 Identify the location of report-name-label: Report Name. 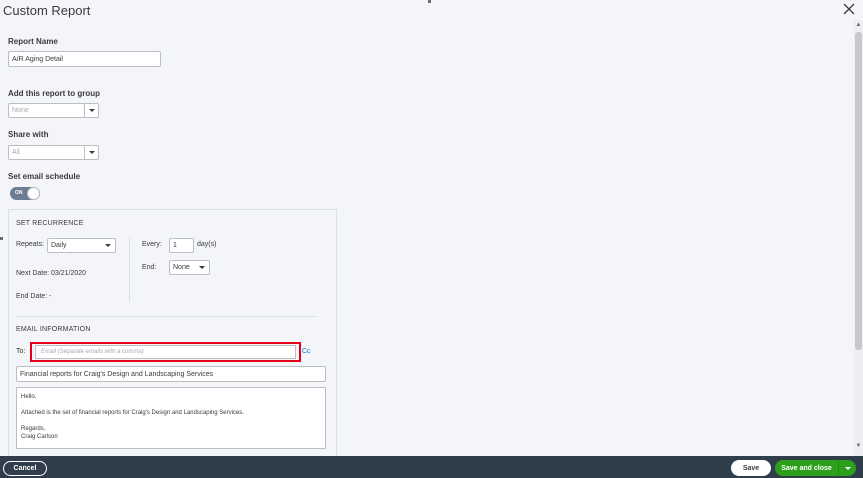
(33, 41).